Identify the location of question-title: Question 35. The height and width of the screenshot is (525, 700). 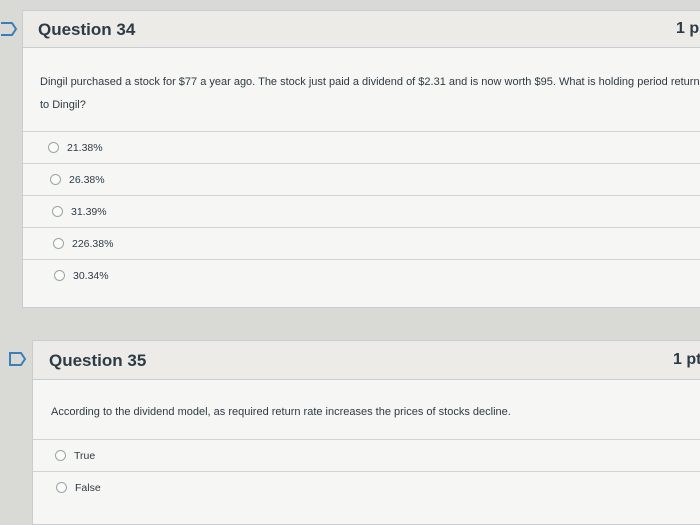
(98, 360).